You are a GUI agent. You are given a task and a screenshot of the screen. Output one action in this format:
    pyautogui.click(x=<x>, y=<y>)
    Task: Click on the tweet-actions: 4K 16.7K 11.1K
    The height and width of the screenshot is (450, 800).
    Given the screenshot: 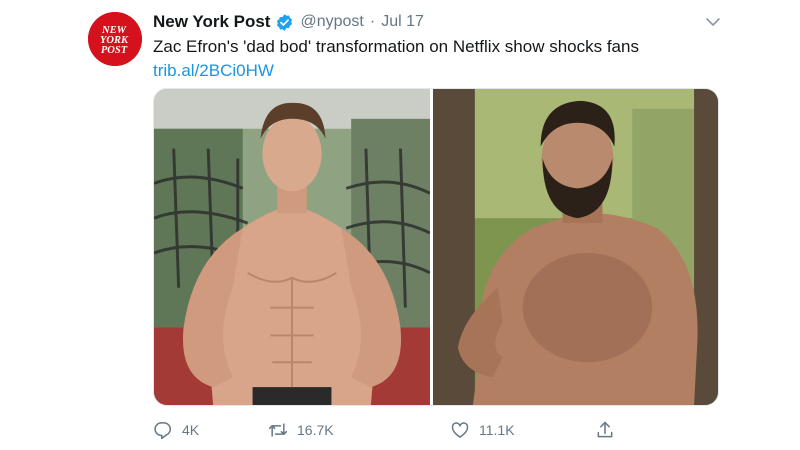 What is the action you would take?
    pyautogui.click(x=393, y=430)
    